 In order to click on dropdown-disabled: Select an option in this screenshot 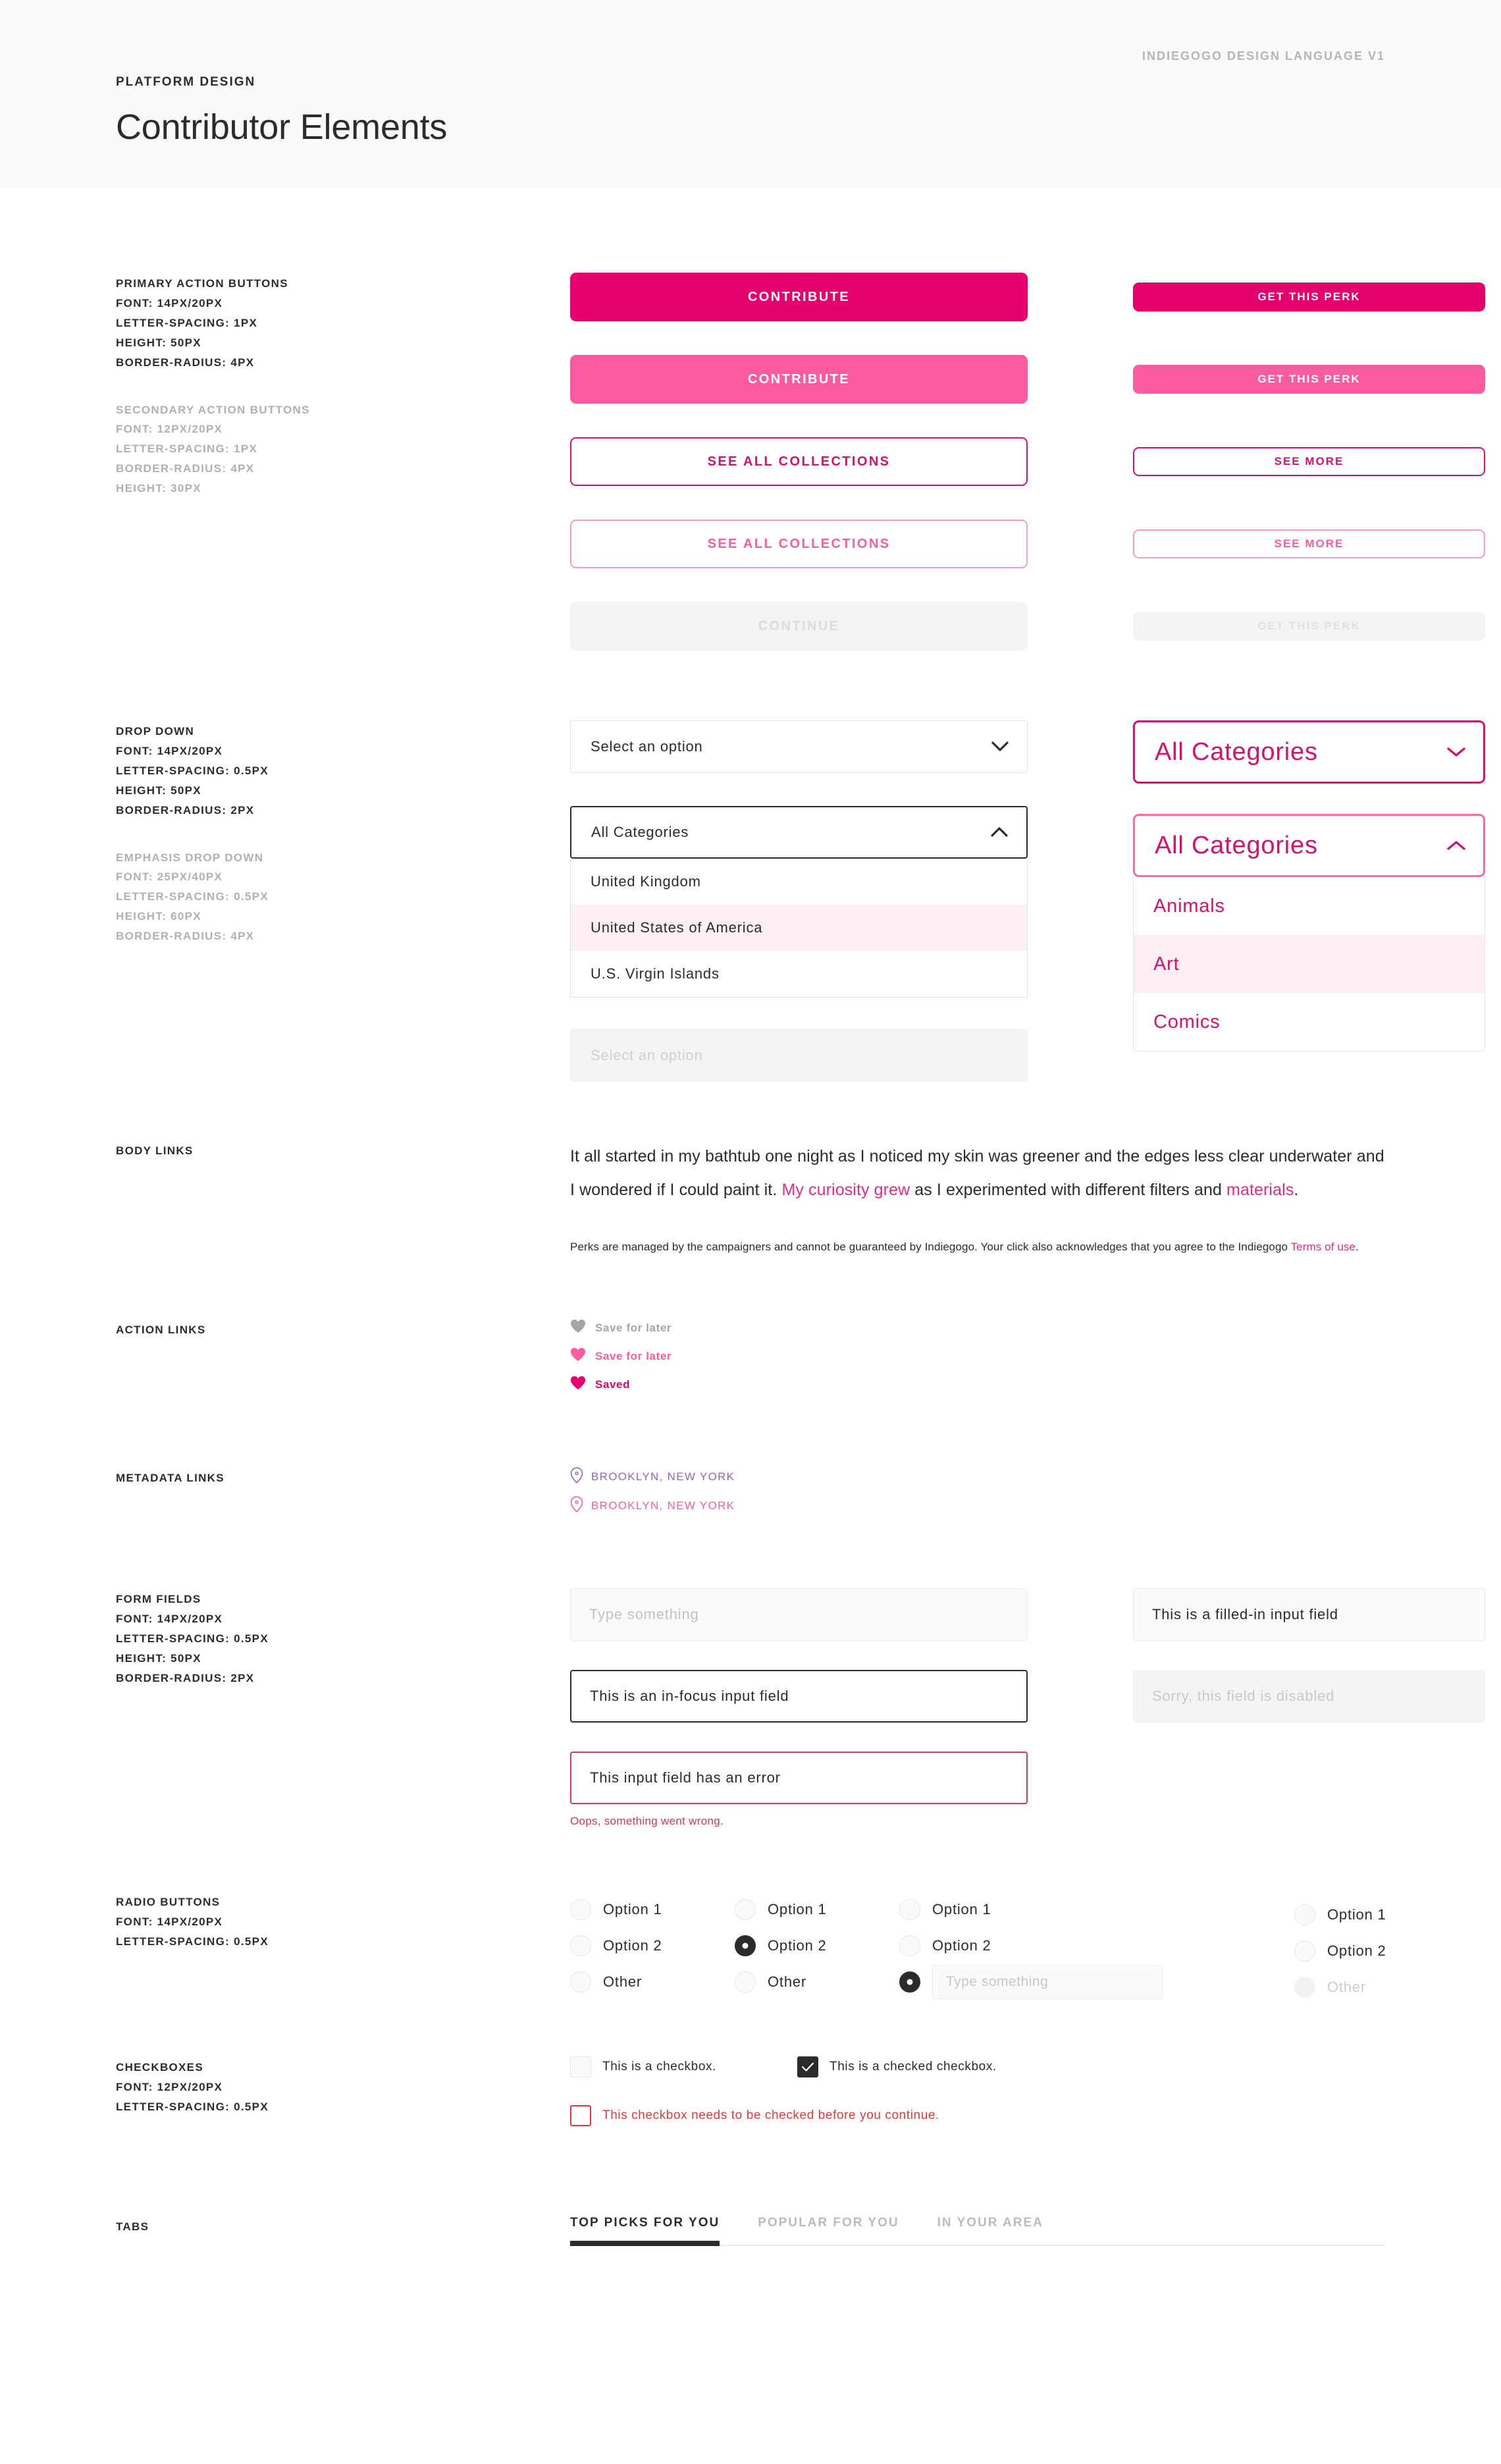, I will do `click(799, 1055)`.